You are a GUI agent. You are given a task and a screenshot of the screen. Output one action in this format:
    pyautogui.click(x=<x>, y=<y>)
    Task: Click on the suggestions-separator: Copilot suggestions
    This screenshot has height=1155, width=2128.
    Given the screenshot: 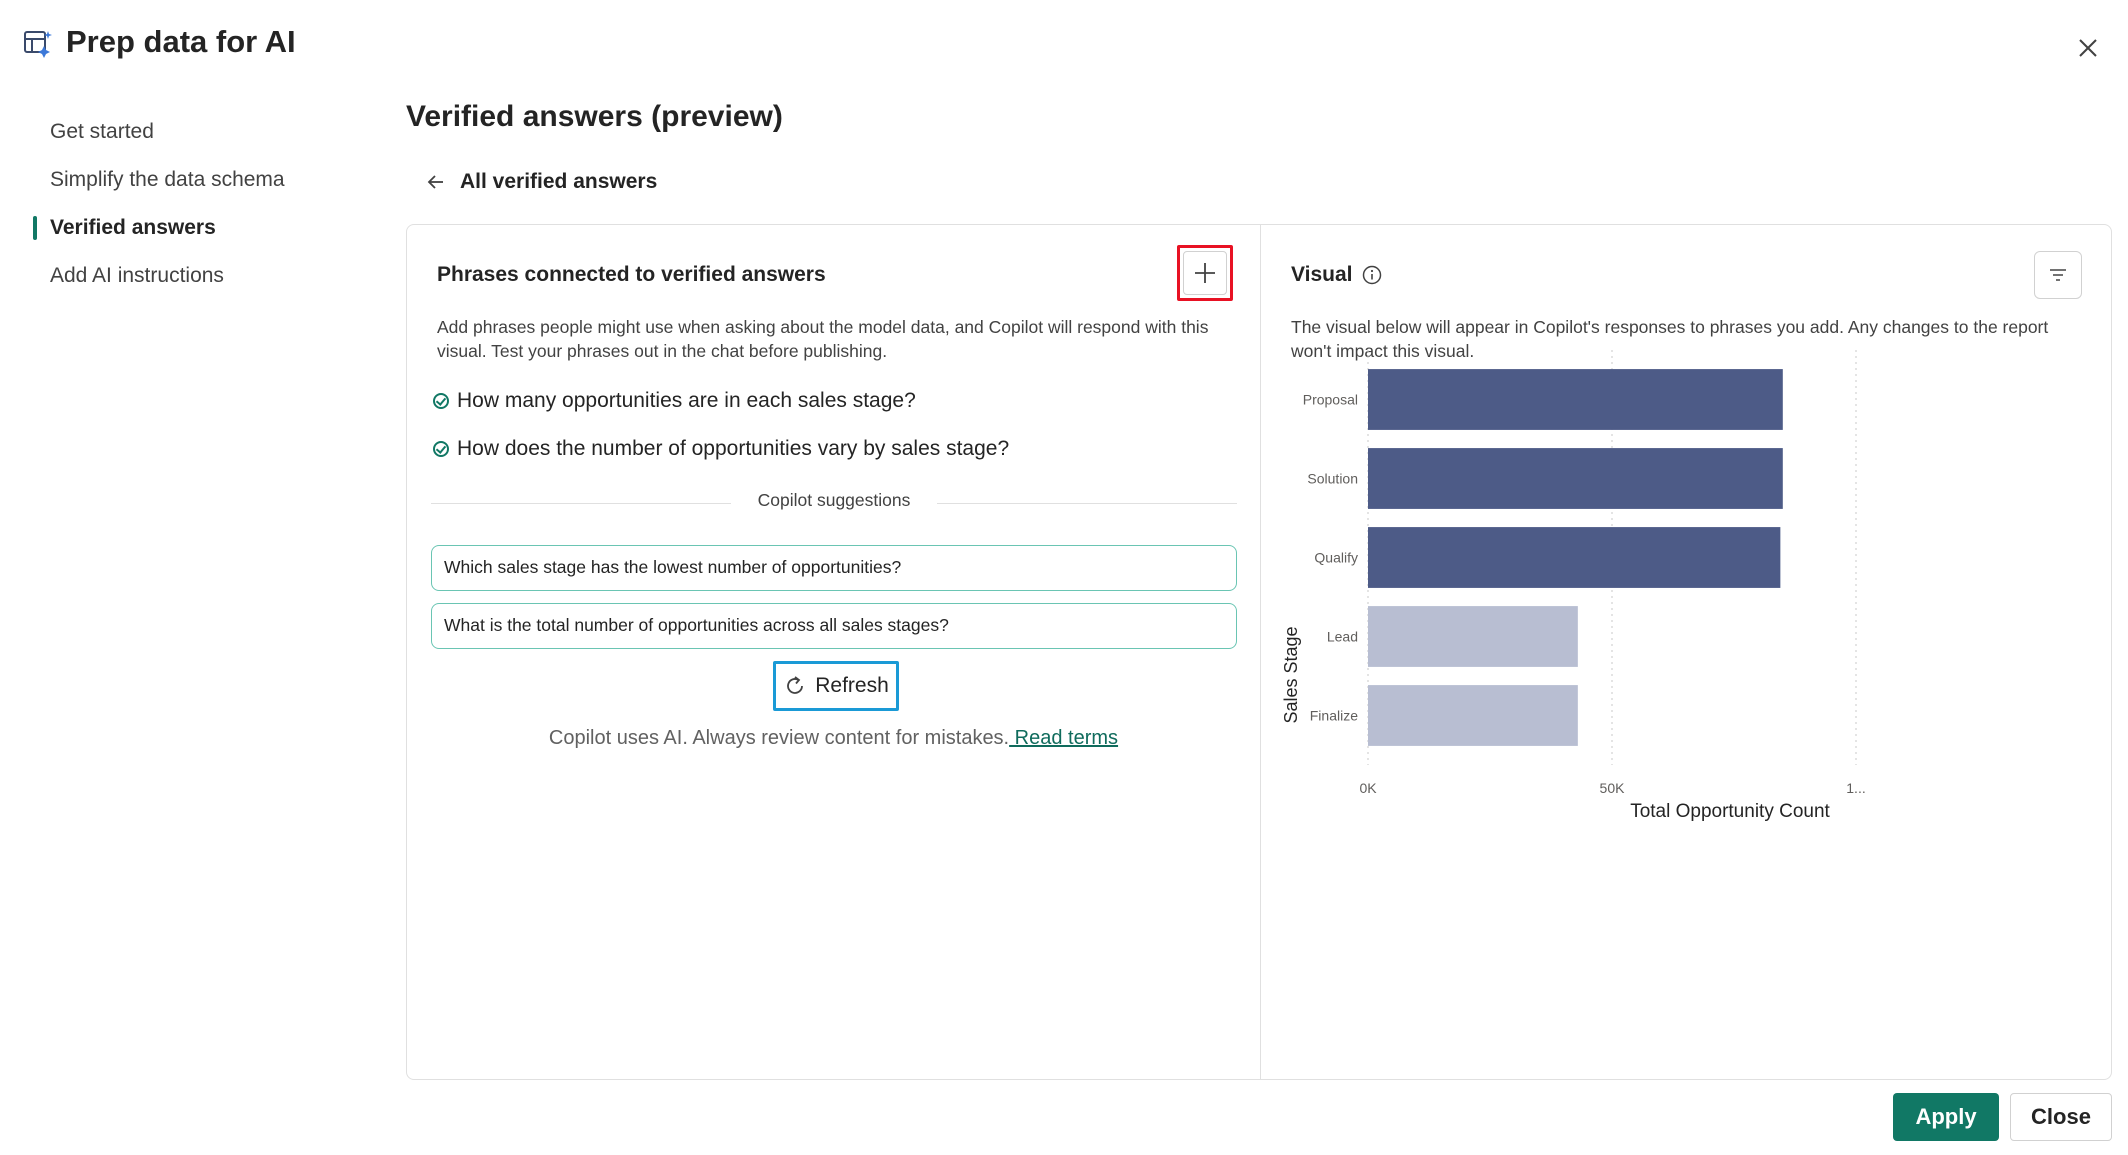 What is the action you would take?
    pyautogui.click(x=834, y=503)
    